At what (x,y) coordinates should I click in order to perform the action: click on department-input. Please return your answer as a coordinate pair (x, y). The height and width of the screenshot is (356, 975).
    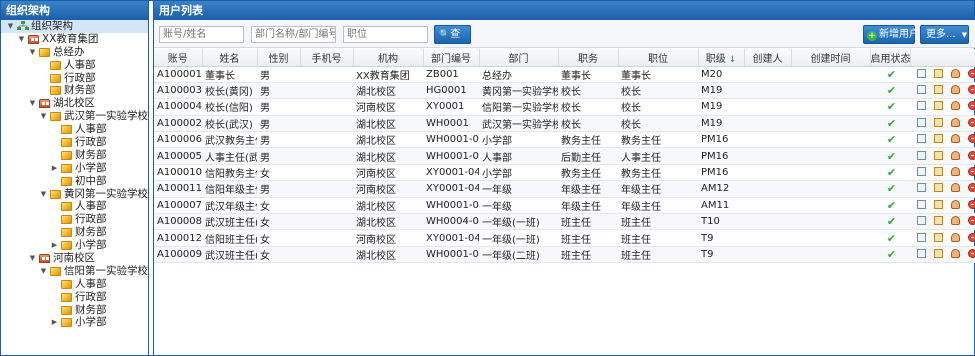
    Looking at the image, I should click on (293, 34).